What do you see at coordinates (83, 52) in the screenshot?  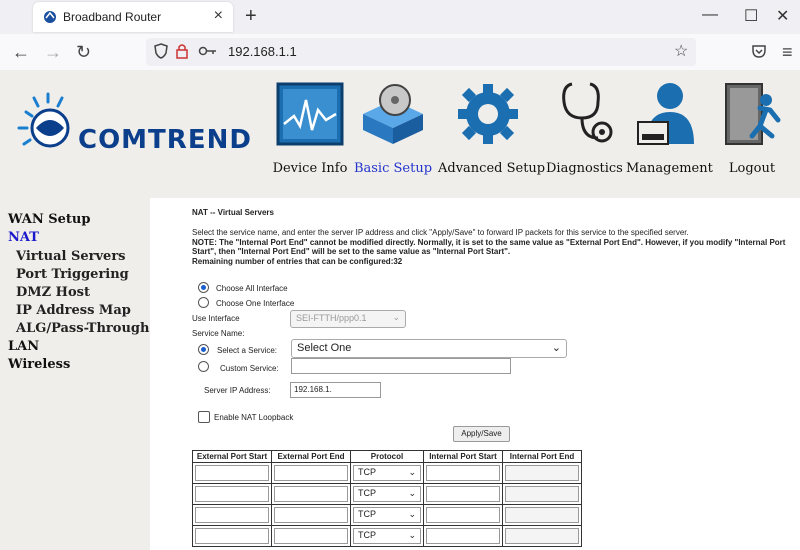 I see `reload-icon: ↻` at bounding box center [83, 52].